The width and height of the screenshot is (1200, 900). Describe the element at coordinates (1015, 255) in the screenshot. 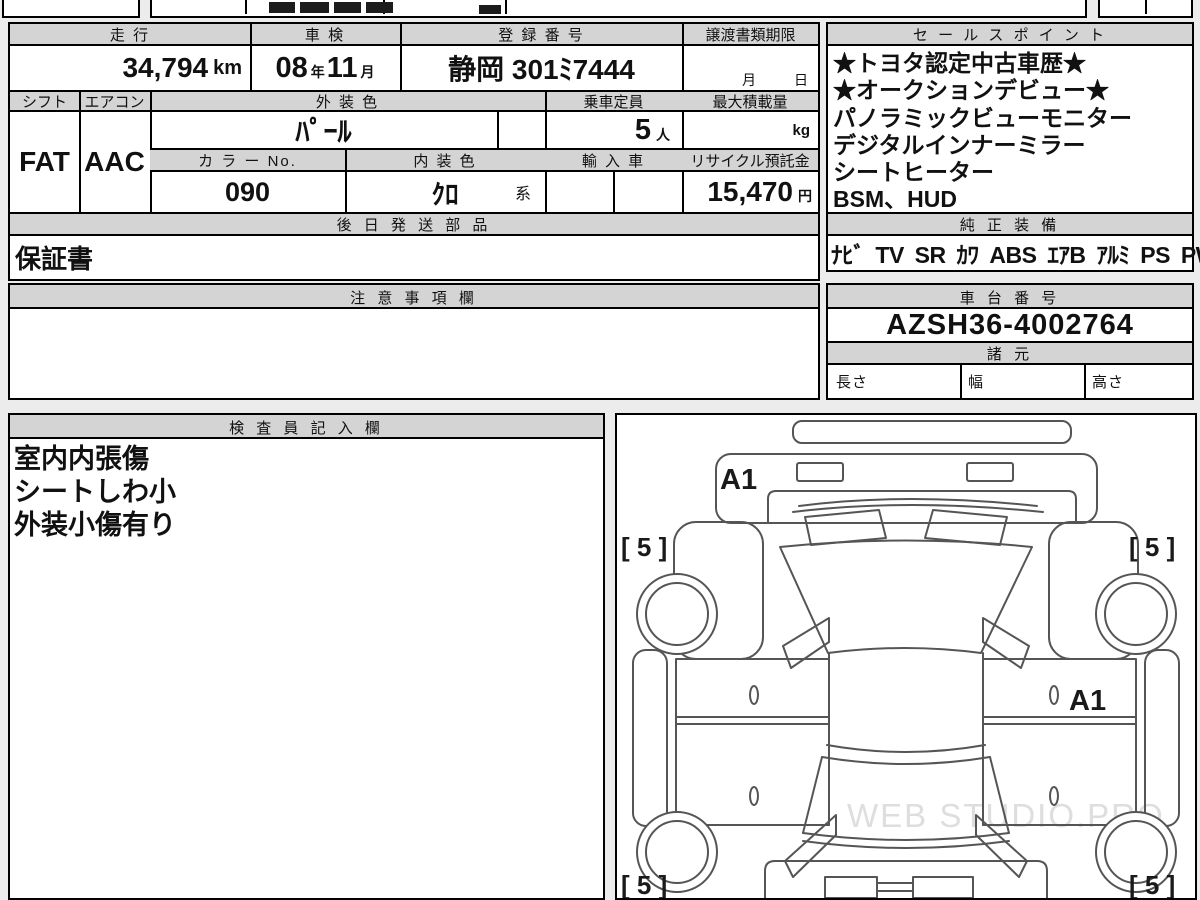

I see `equipment-value: ﾅﾋﾞ TV SR ｶﾜ ABS ｴｱB ｱﾙﾐ PS PW` at that location.